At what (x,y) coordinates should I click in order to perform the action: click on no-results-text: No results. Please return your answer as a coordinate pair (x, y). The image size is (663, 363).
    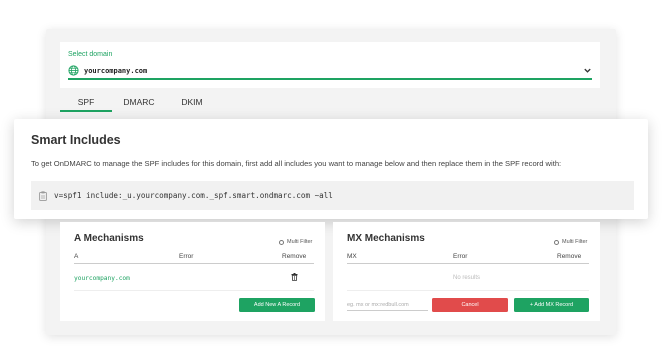
    Looking at the image, I should click on (466, 278).